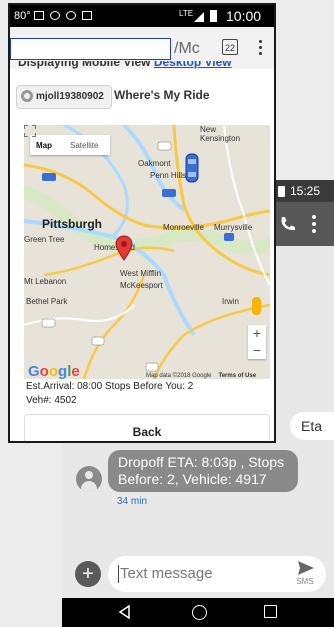 Image resolution: width=334 pixels, height=627 pixels. I want to click on pickup-location-pin-icon, so click(124, 248).